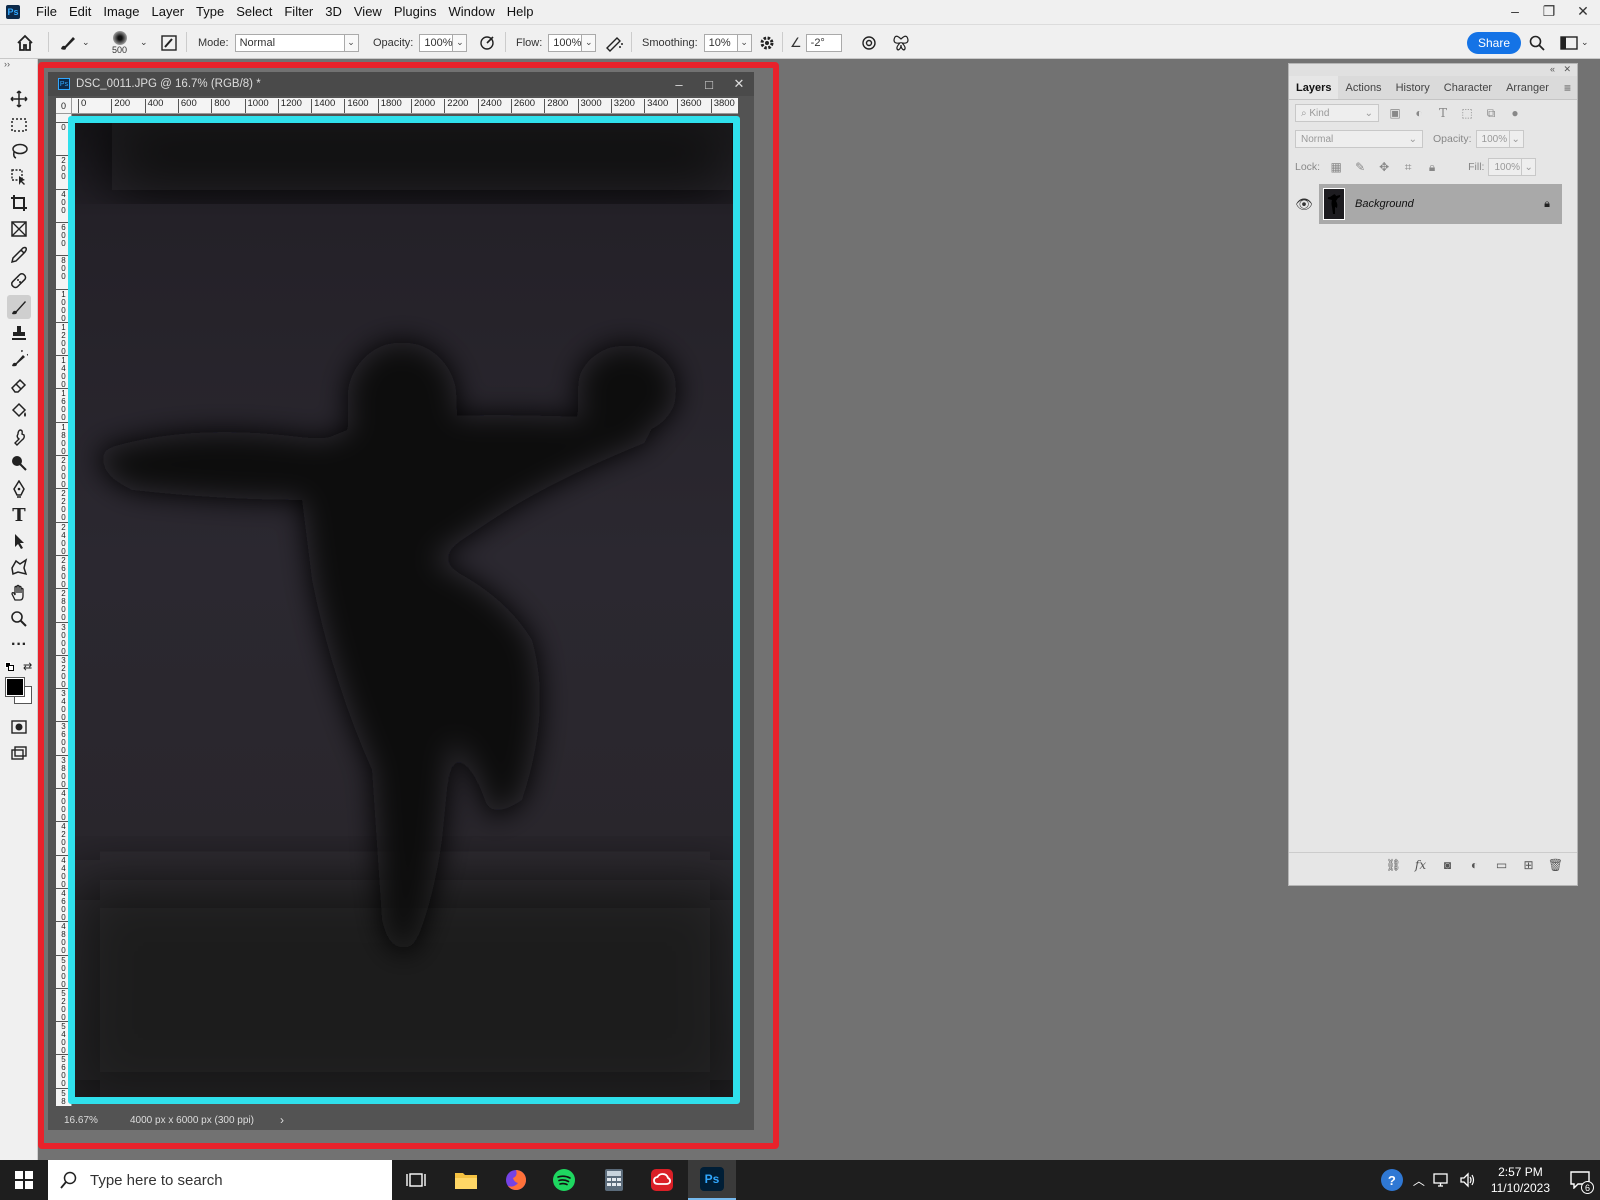 The width and height of the screenshot is (1600, 1200). What do you see at coordinates (767, 42) in the screenshot?
I see `gear-icon` at bounding box center [767, 42].